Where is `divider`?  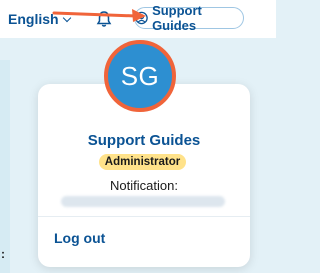 divider is located at coordinates (144, 216).